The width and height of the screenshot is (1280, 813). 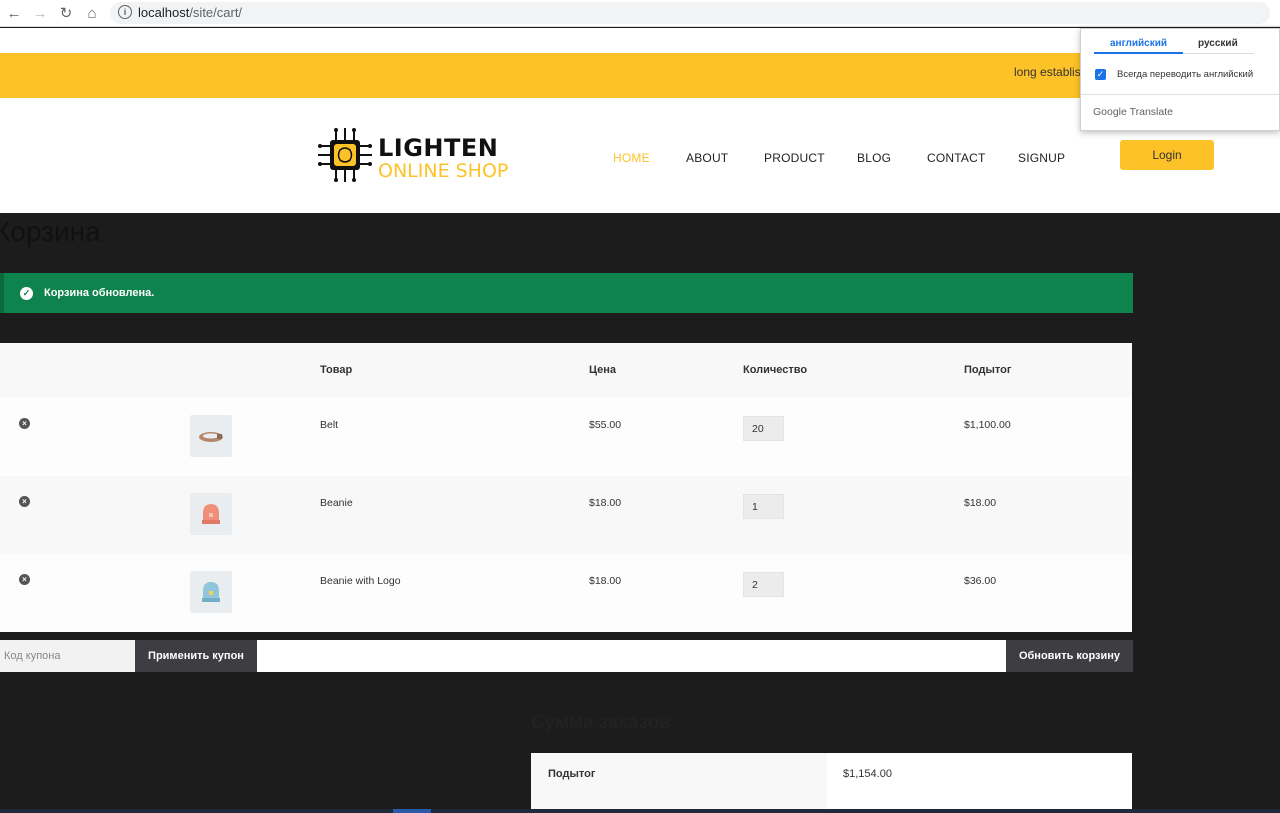 I want to click on reload-icon: ↻, so click(x=66, y=13).